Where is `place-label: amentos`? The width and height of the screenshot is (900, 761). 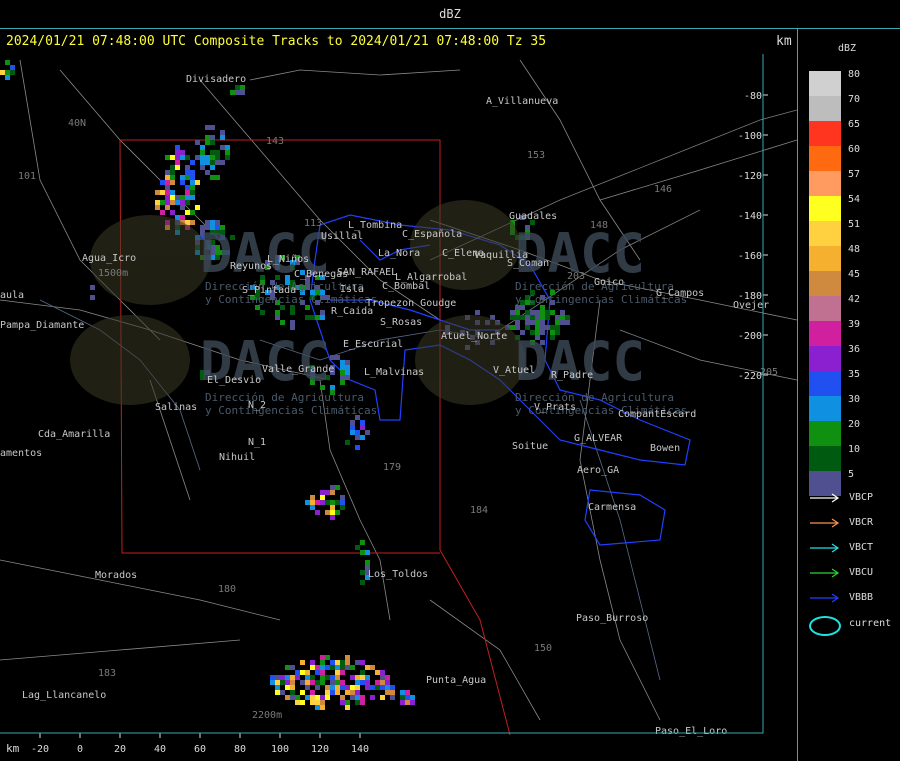 place-label: amentos is located at coordinates (21, 453).